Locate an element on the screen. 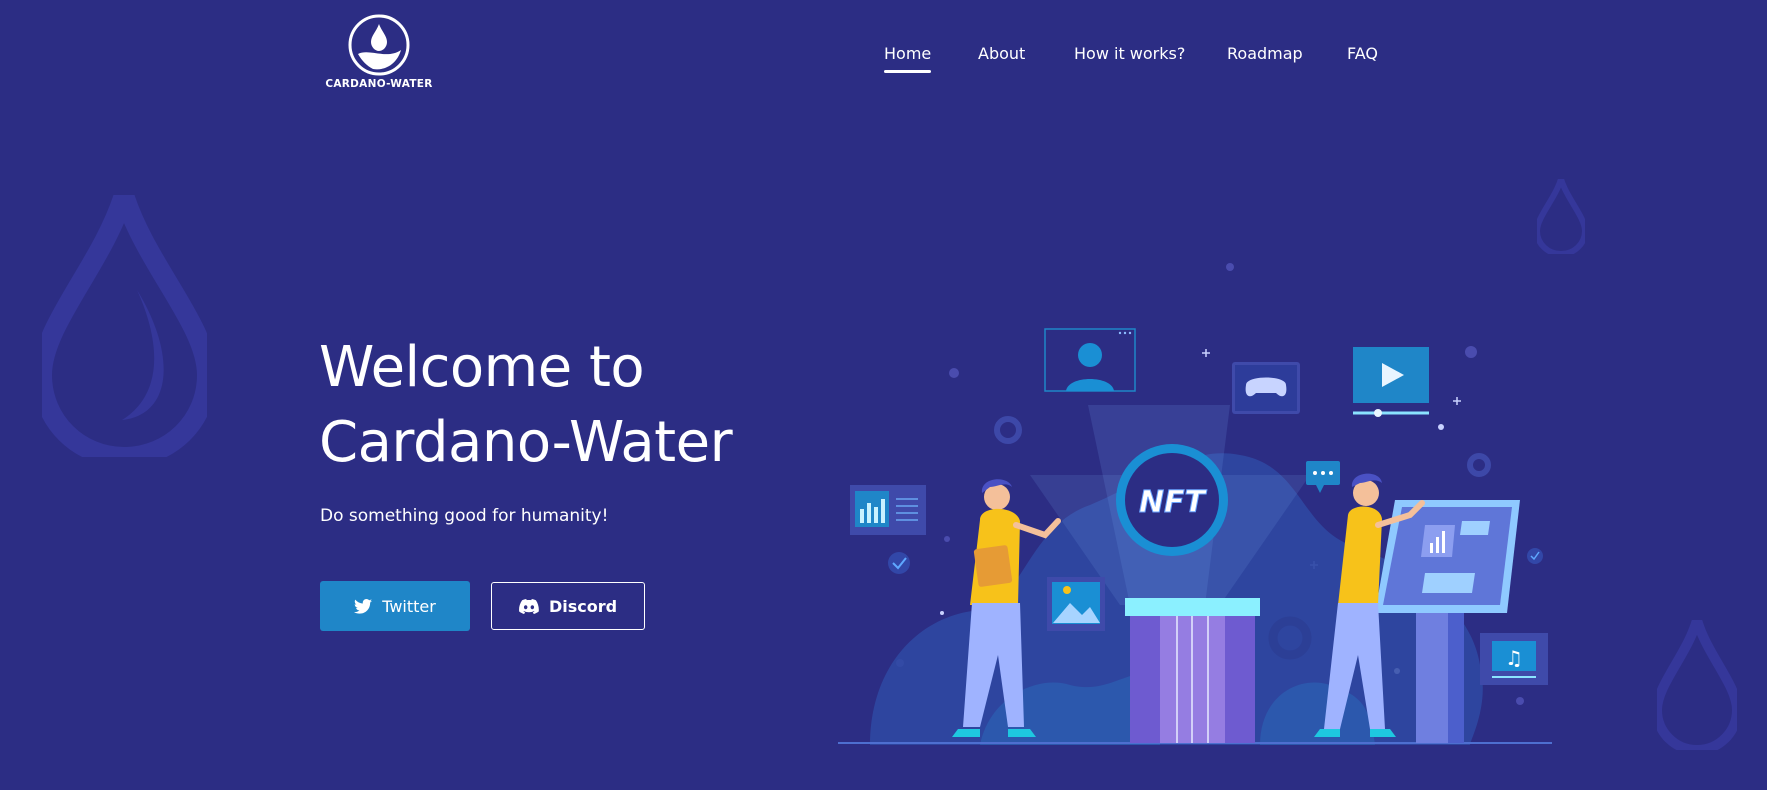 This screenshot has height=790, width=1767. gamepad-icon is located at coordinates (1266, 388).